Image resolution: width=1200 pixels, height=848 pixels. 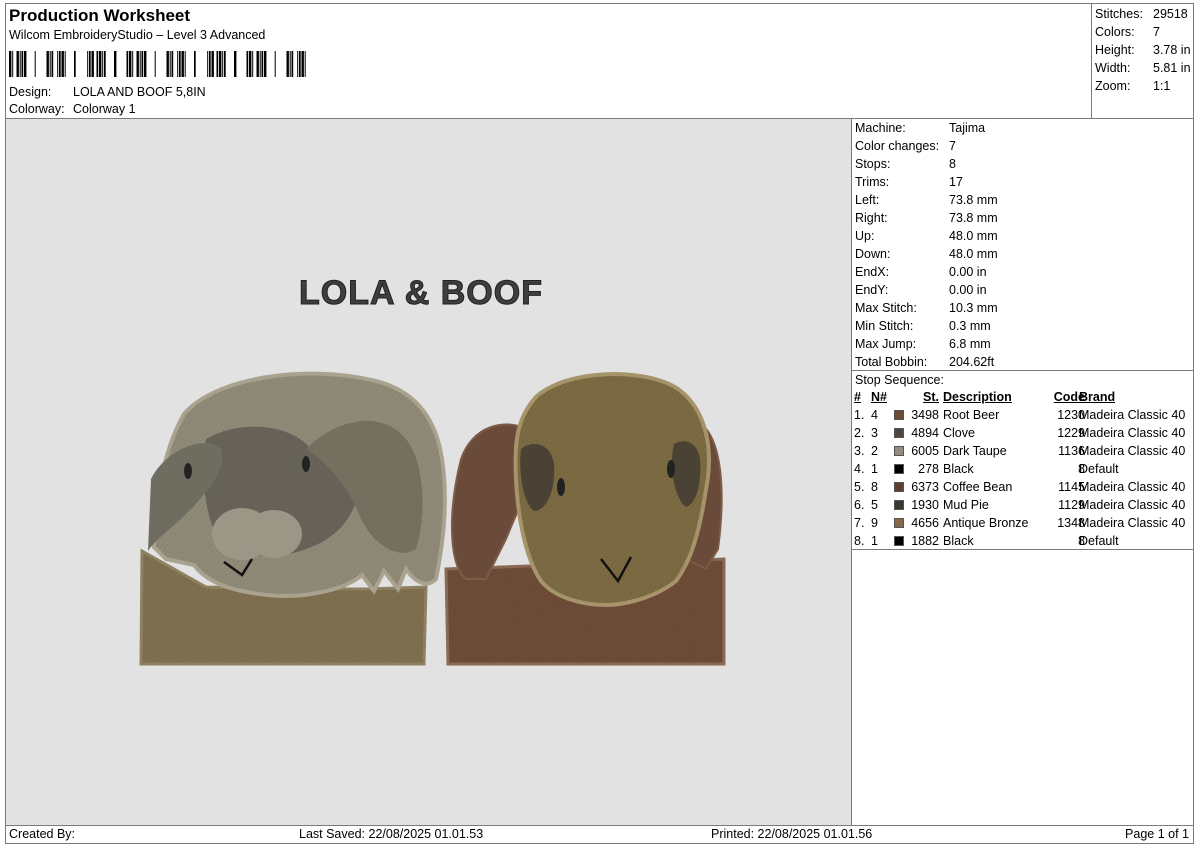 What do you see at coordinates (1170, 14) in the screenshot?
I see `stitches-value: 29518` at bounding box center [1170, 14].